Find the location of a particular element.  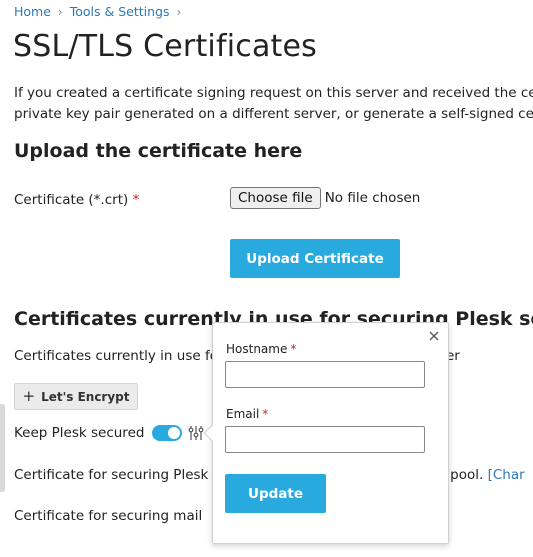

toggle-knob is located at coordinates (174, 433).